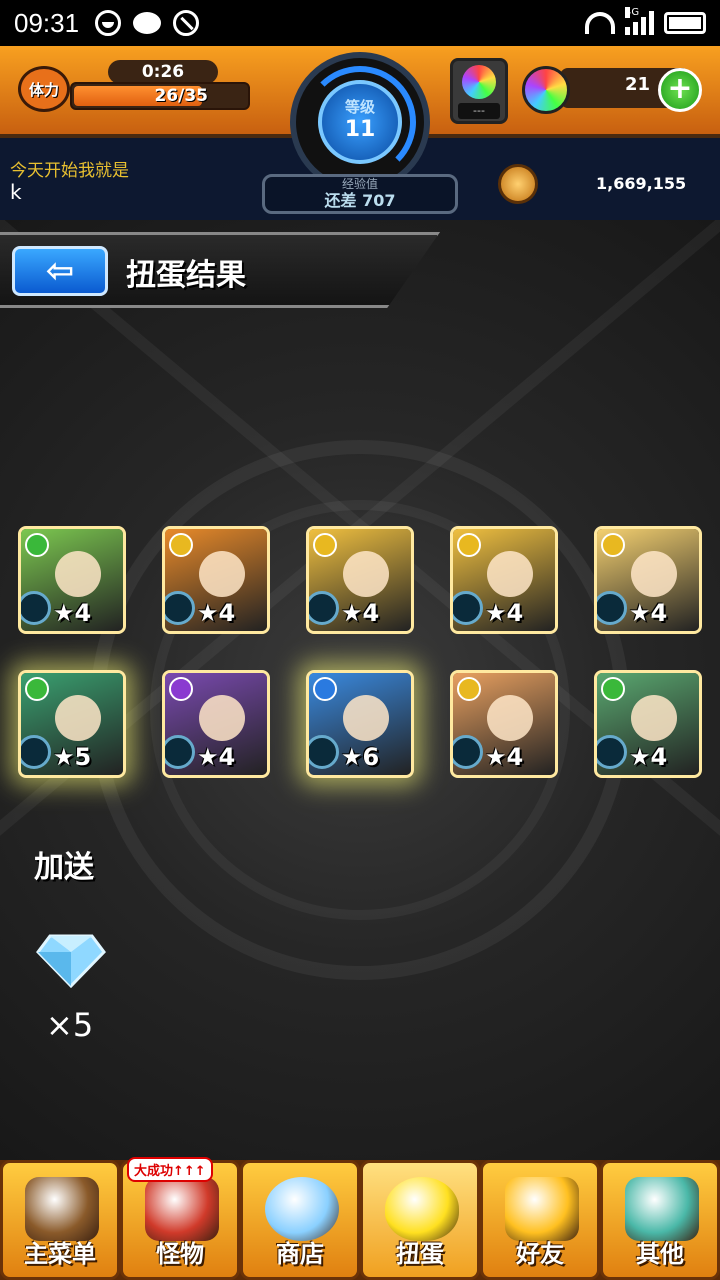 The width and height of the screenshot is (720, 1280). I want to click on status-time: 09:31, so click(47, 22).